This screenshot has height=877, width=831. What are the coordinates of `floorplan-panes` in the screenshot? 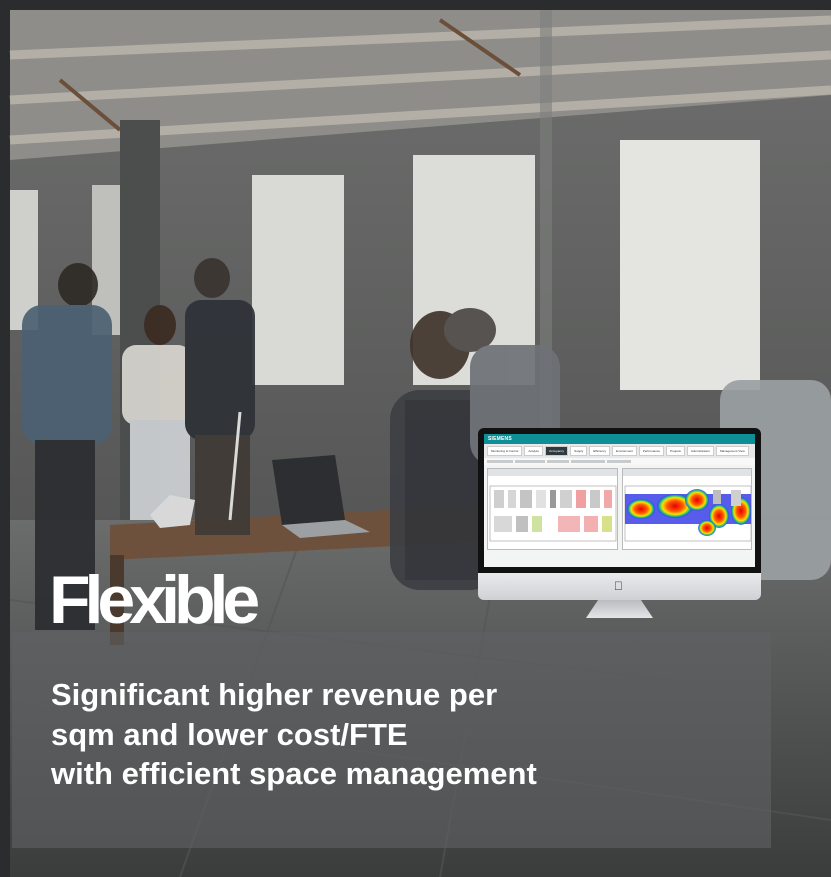 It's located at (619, 509).